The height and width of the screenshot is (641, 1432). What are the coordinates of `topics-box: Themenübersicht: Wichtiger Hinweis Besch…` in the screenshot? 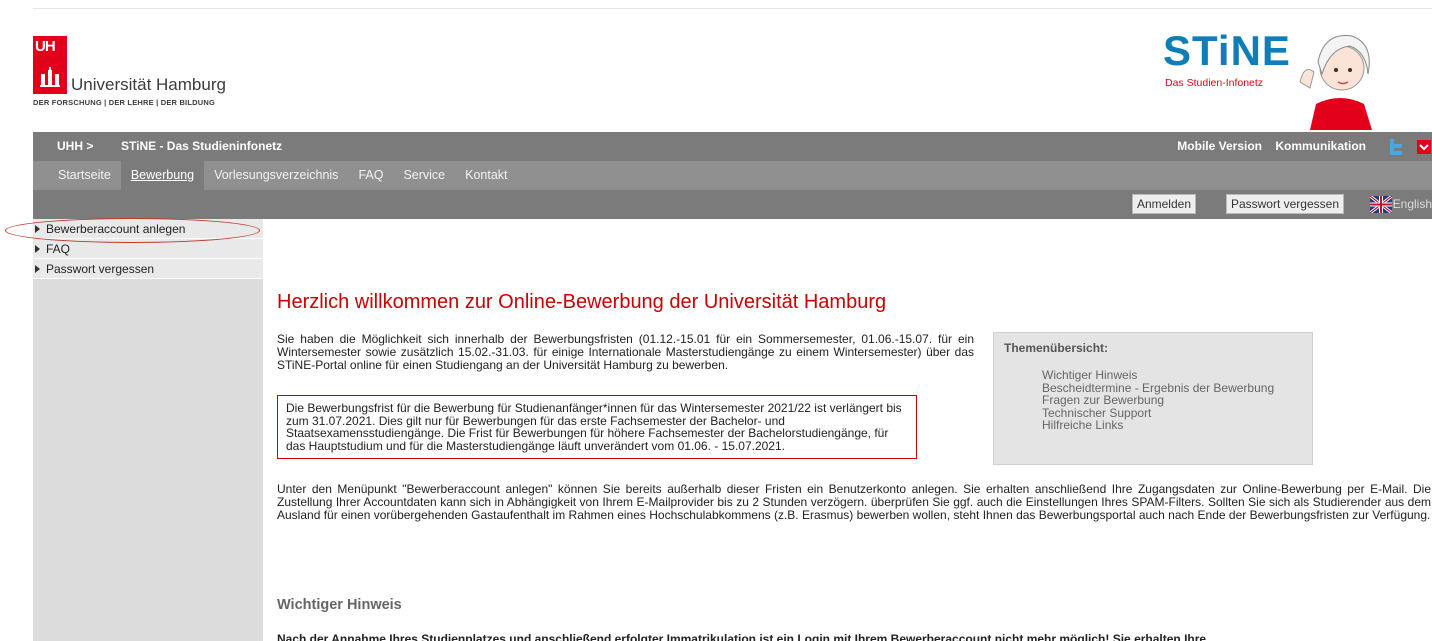 It's located at (1153, 398).